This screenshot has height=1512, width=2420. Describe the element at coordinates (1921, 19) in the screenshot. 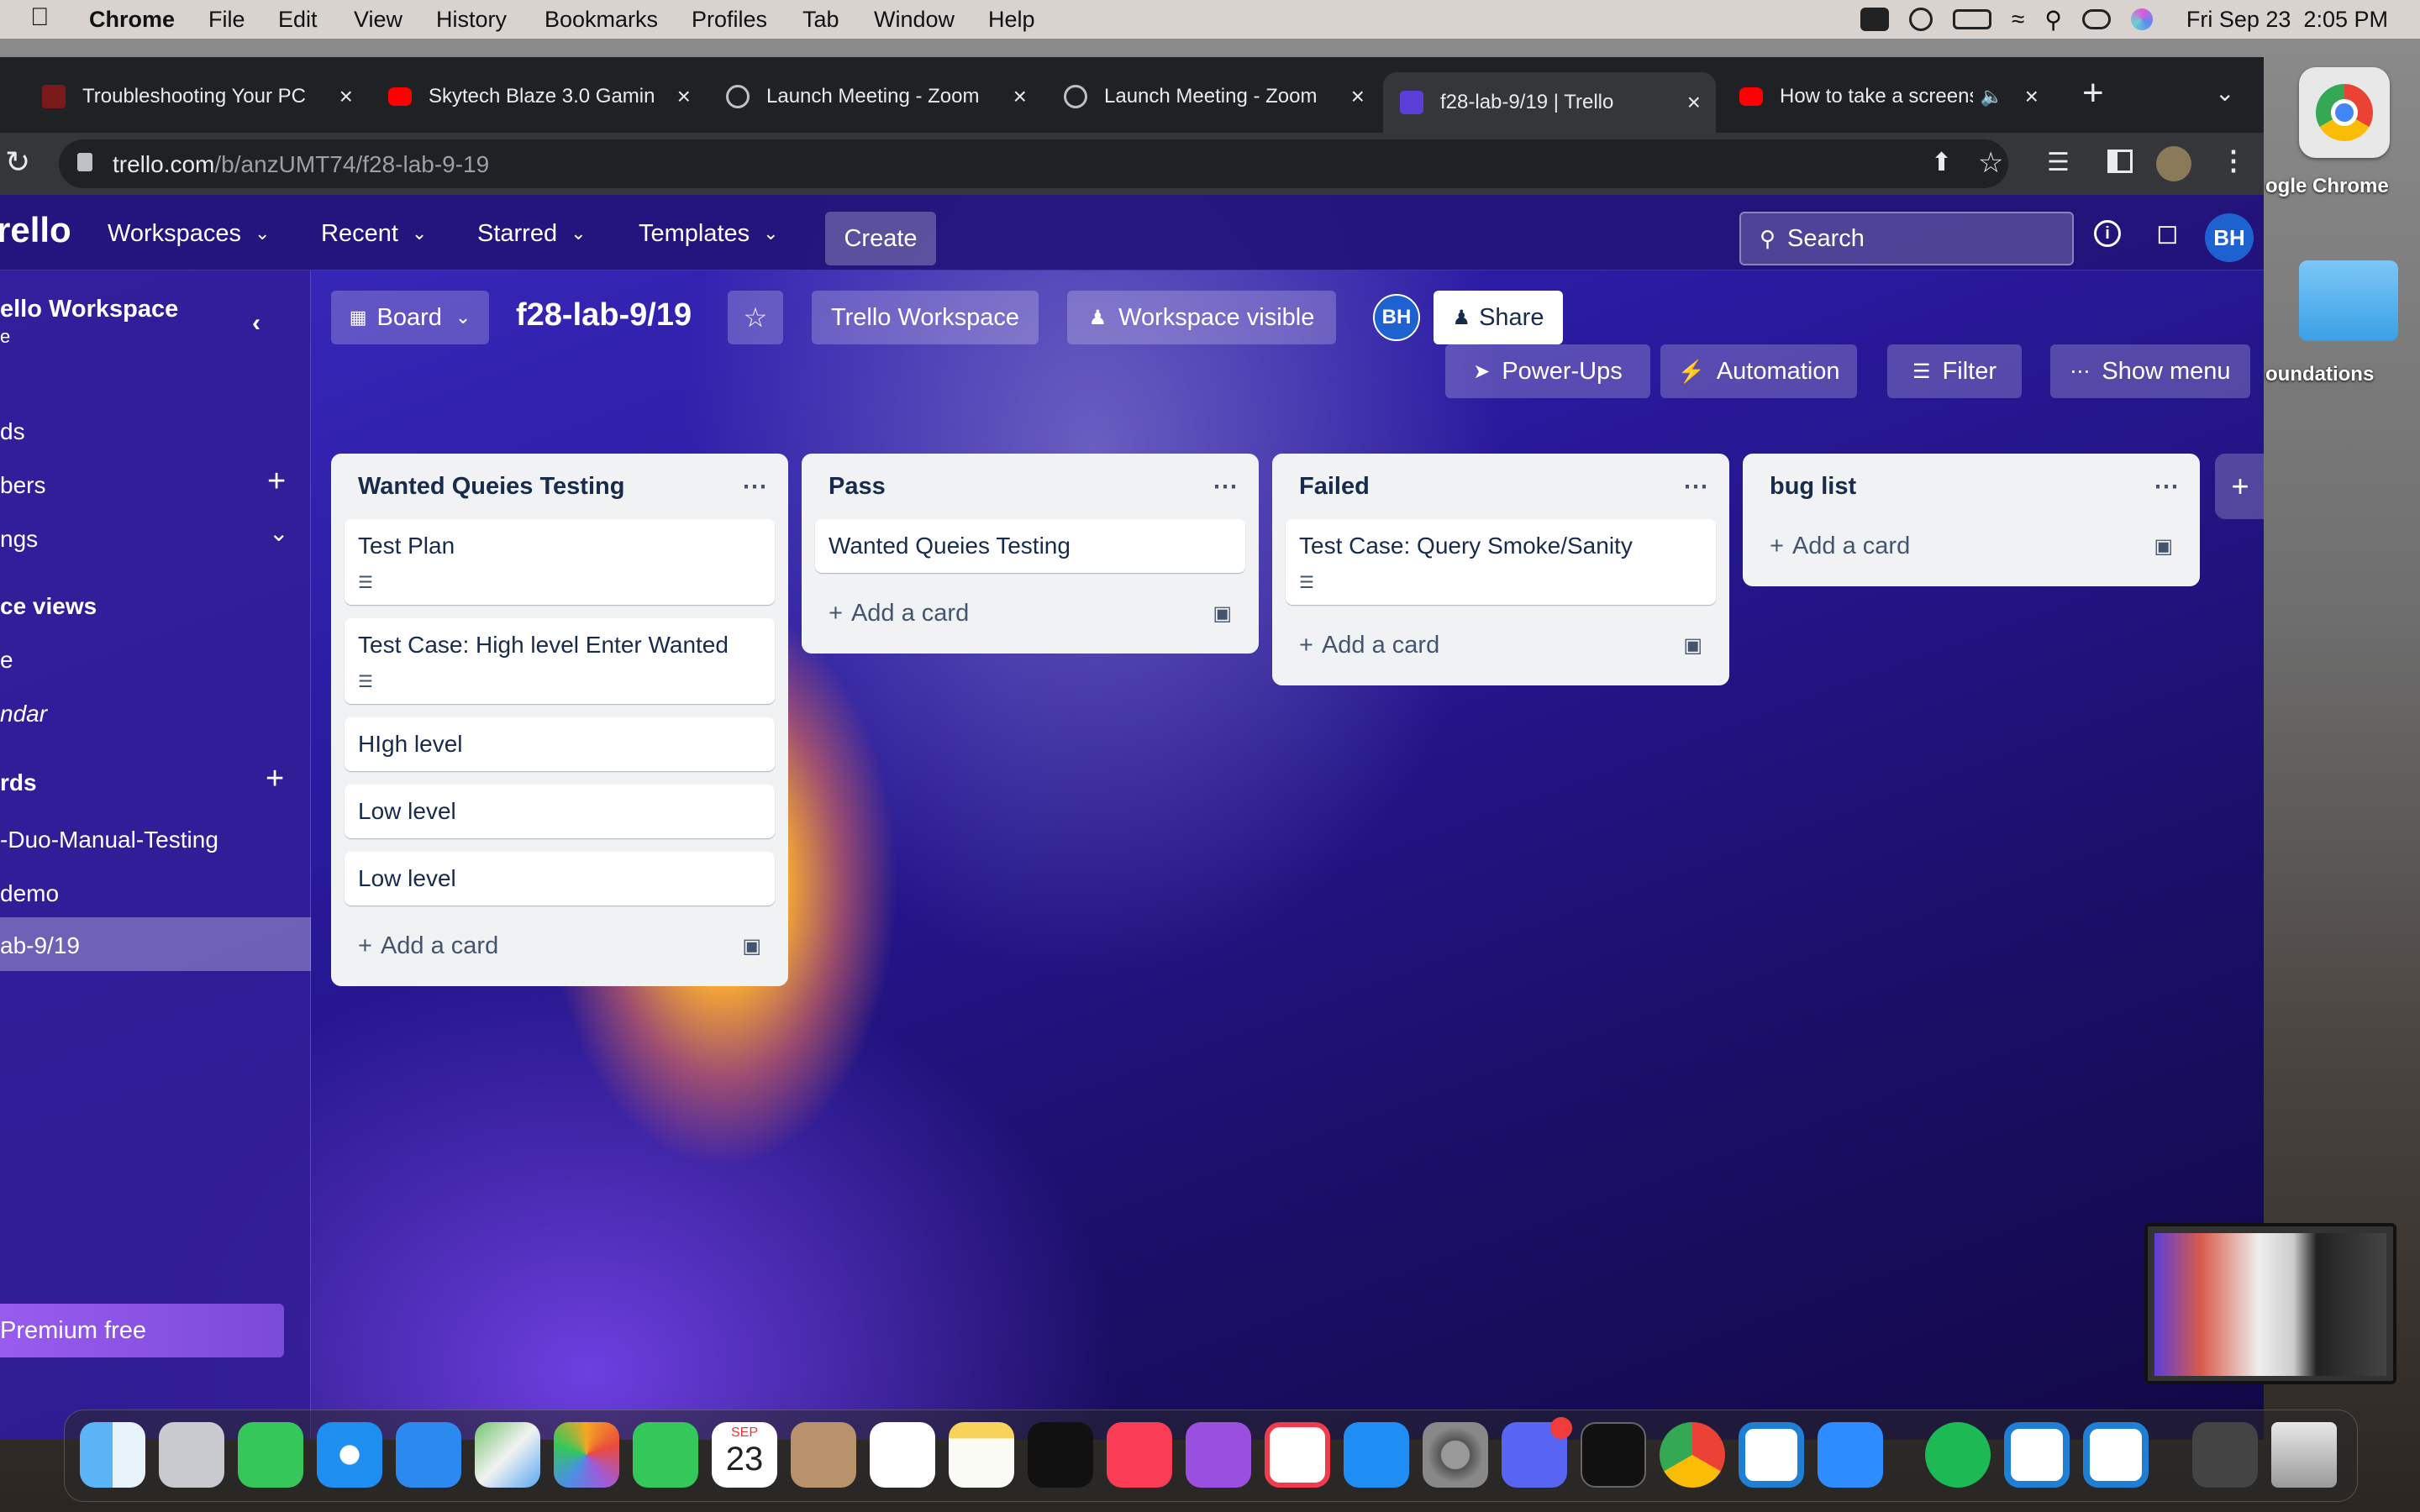

I see `play-icon` at that location.